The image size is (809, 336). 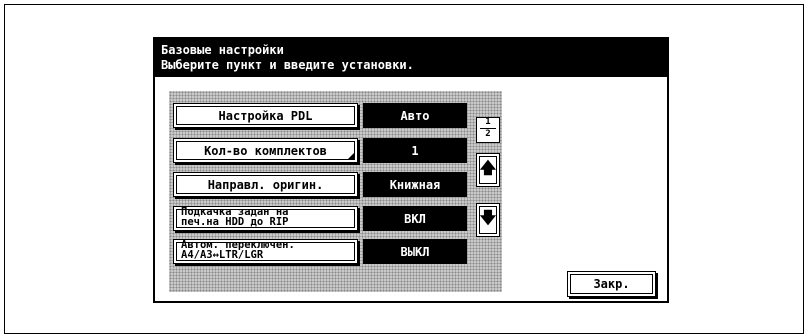 I want to click on panel-subtitle: Выберите пункт и введите установки., so click(x=287, y=65).